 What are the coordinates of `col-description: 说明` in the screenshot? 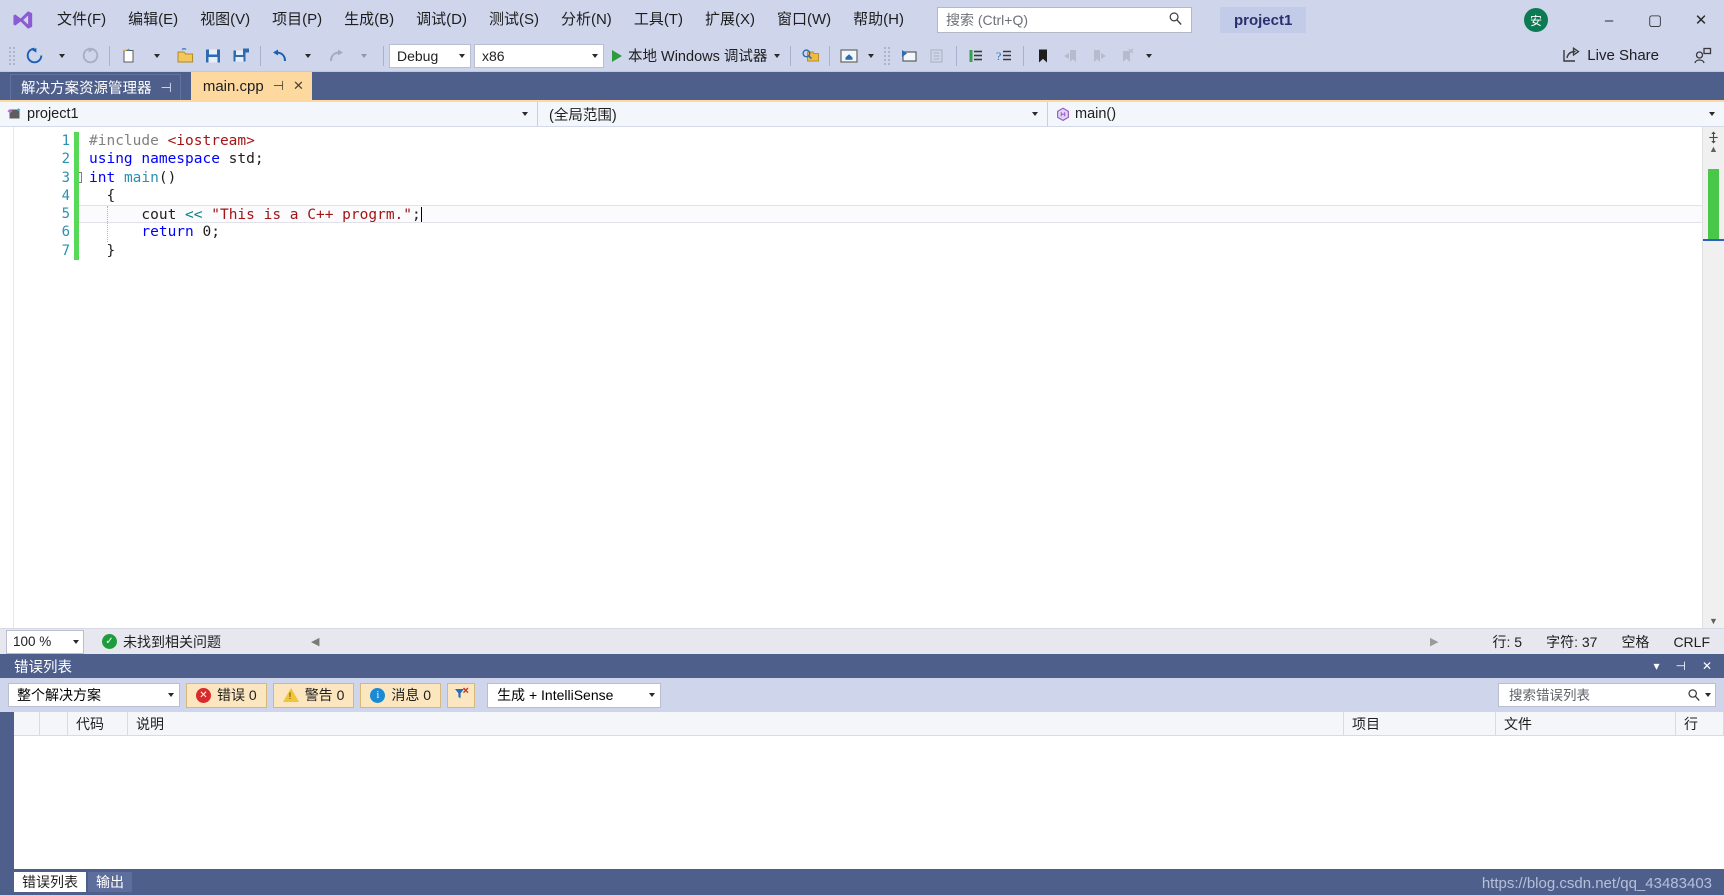 It's located at (736, 723).